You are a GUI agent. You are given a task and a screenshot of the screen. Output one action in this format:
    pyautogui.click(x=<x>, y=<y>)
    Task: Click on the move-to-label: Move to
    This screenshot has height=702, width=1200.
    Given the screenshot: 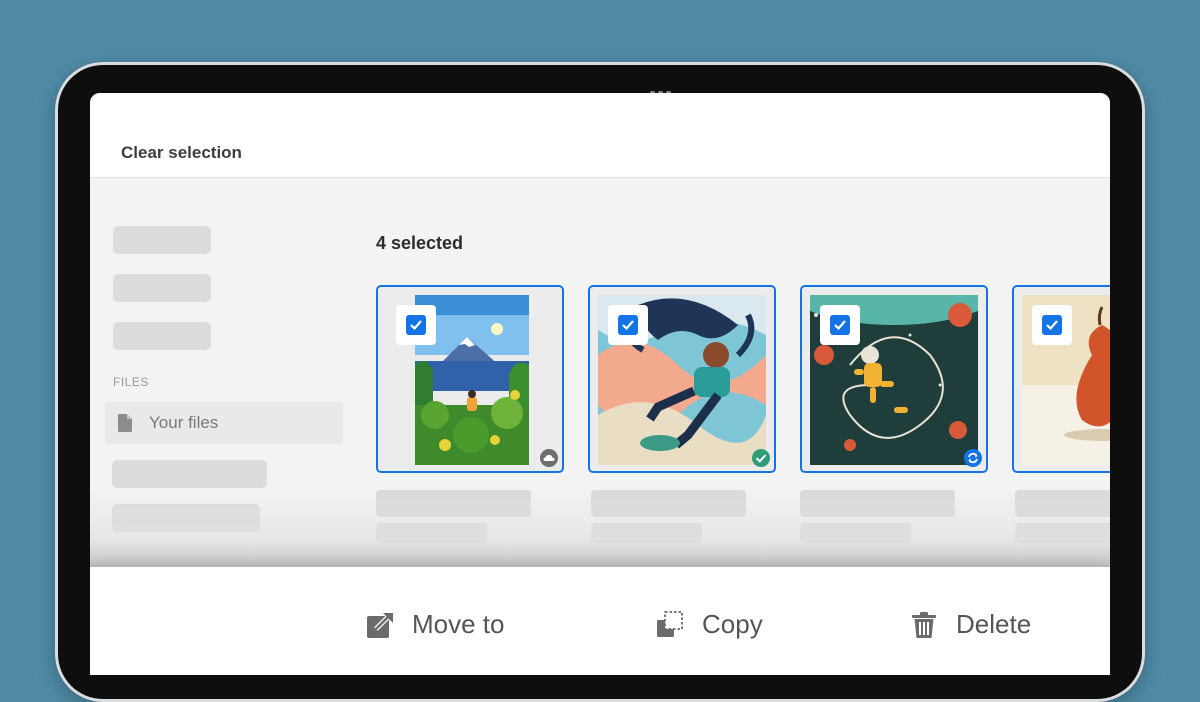 What is the action you would take?
    pyautogui.click(x=458, y=624)
    